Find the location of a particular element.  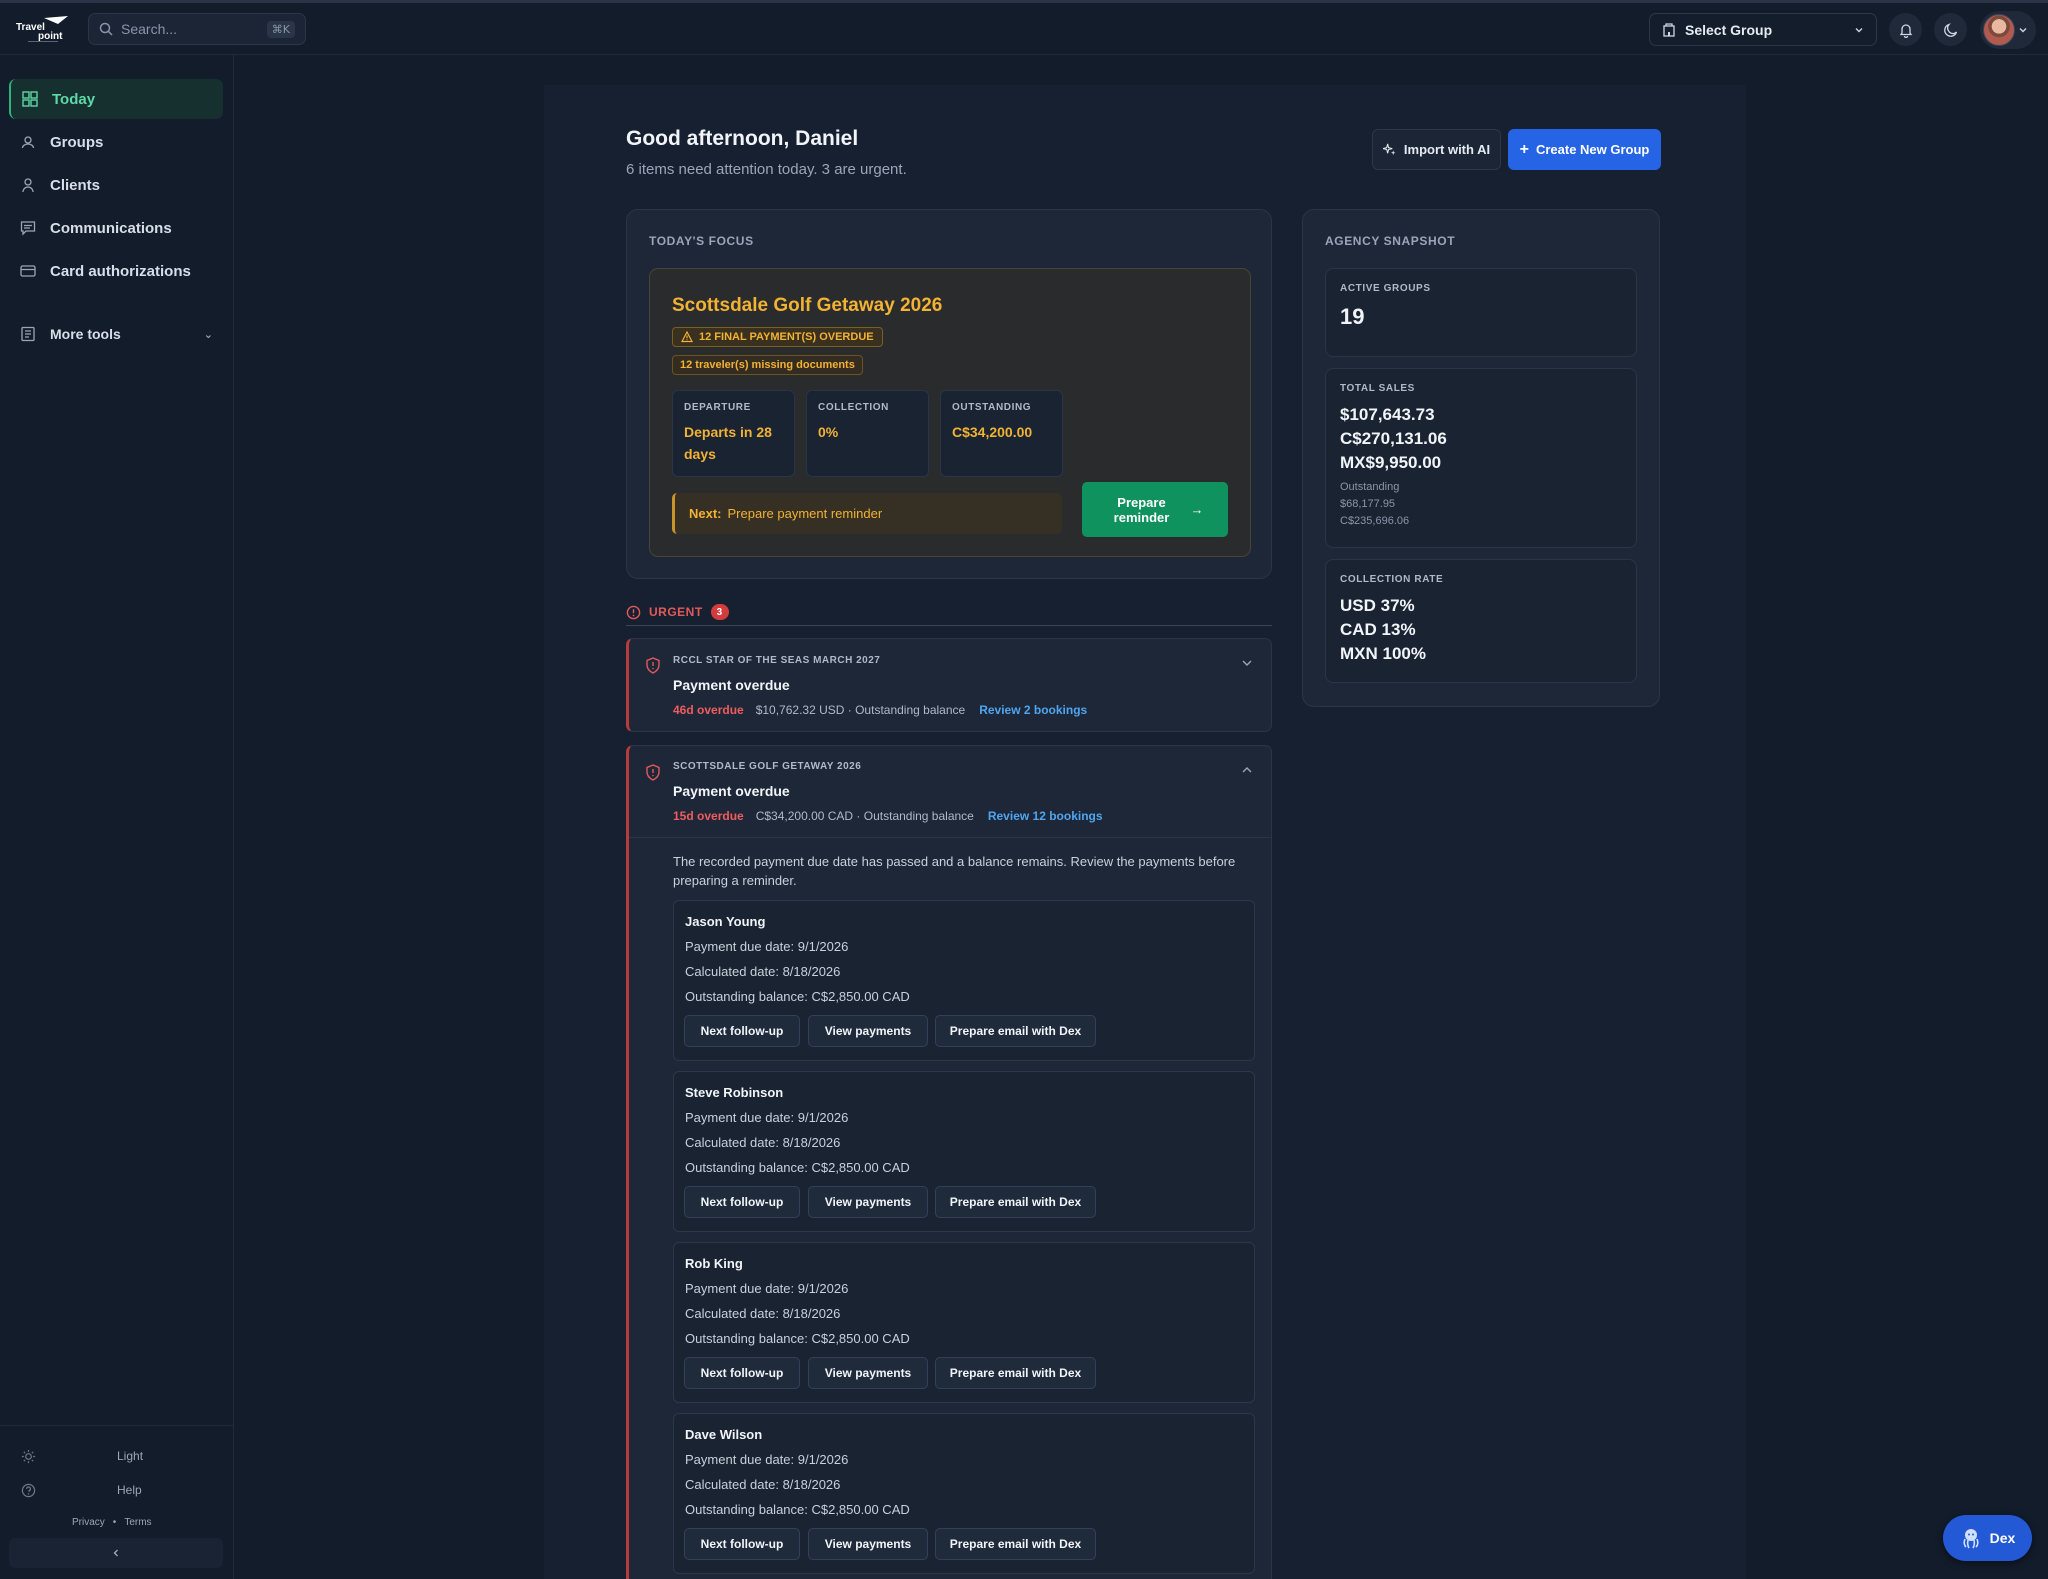

search-shortcut: ⌘K is located at coordinates (280, 29).